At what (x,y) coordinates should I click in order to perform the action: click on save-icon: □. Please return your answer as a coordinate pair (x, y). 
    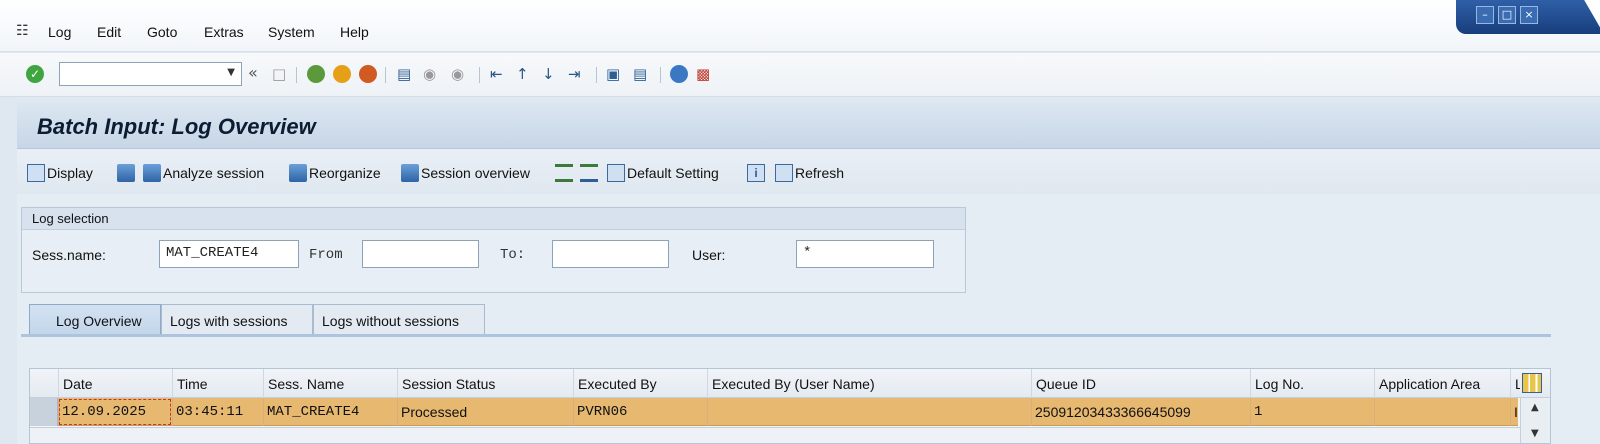
    Looking at the image, I should click on (279, 74).